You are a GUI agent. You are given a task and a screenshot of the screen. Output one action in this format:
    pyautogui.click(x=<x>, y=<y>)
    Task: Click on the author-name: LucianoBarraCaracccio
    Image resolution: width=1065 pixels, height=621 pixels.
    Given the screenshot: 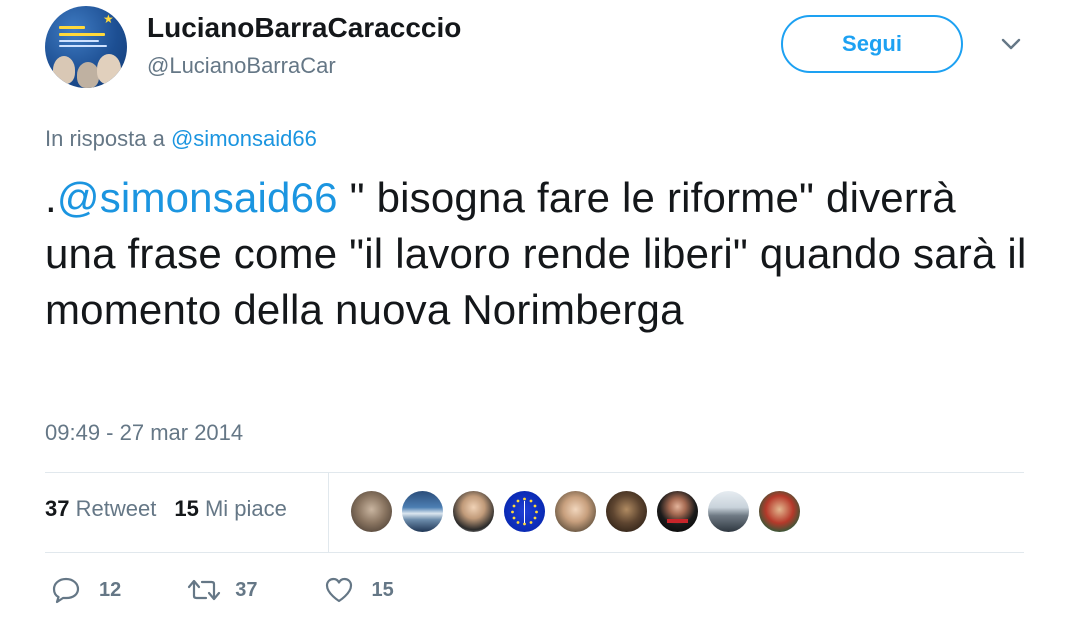 What is the action you would take?
    pyautogui.click(x=304, y=28)
    